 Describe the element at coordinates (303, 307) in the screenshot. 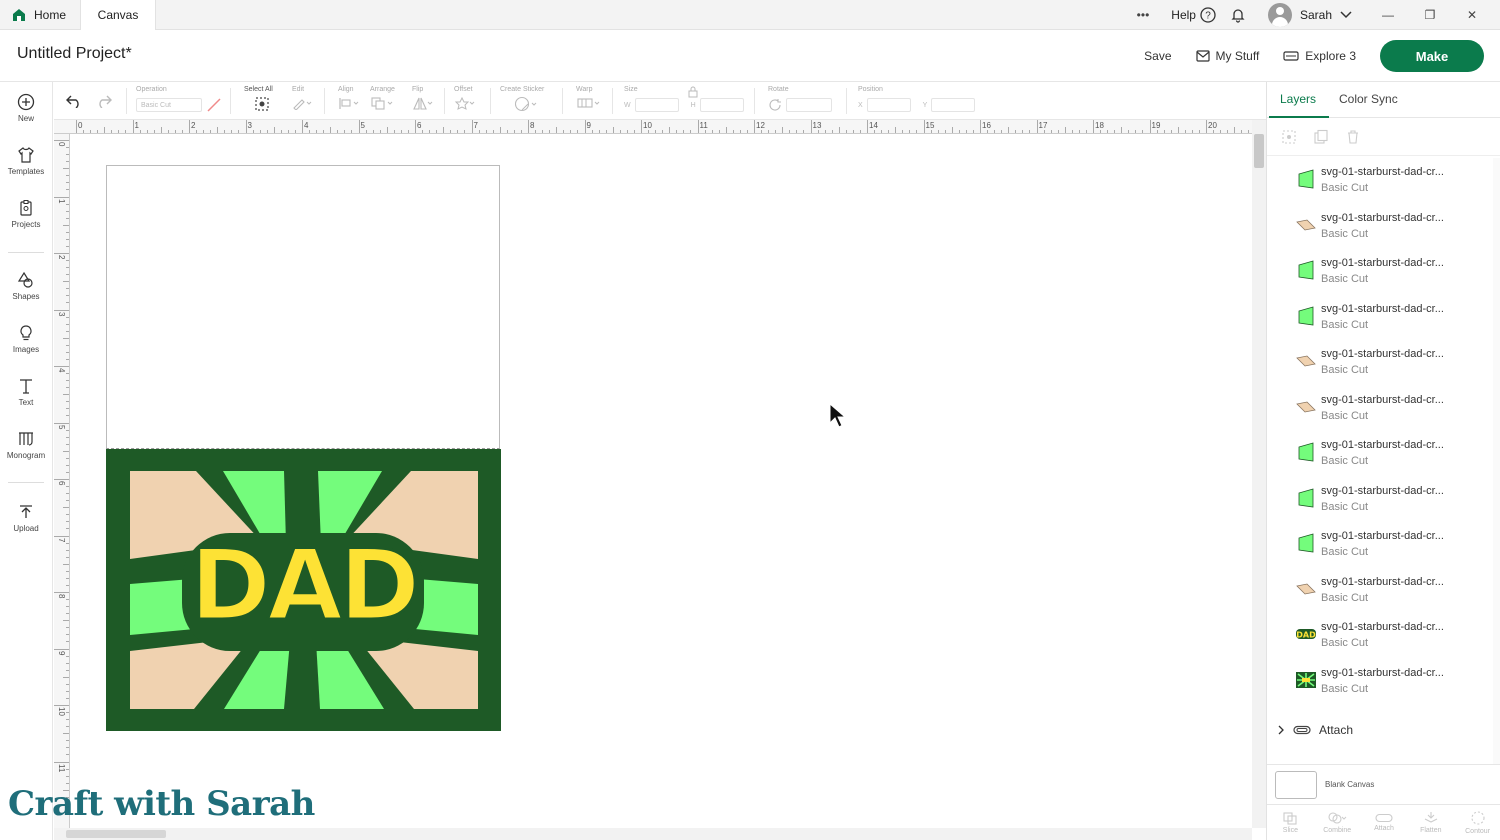

I see `card-top-panel` at that location.